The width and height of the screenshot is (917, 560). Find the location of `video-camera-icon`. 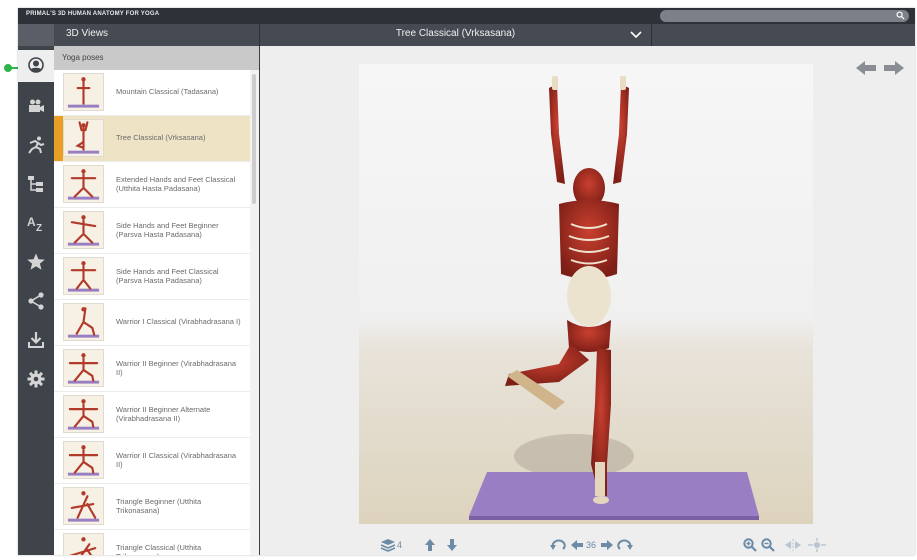

video-camera-icon is located at coordinates (36, 105).